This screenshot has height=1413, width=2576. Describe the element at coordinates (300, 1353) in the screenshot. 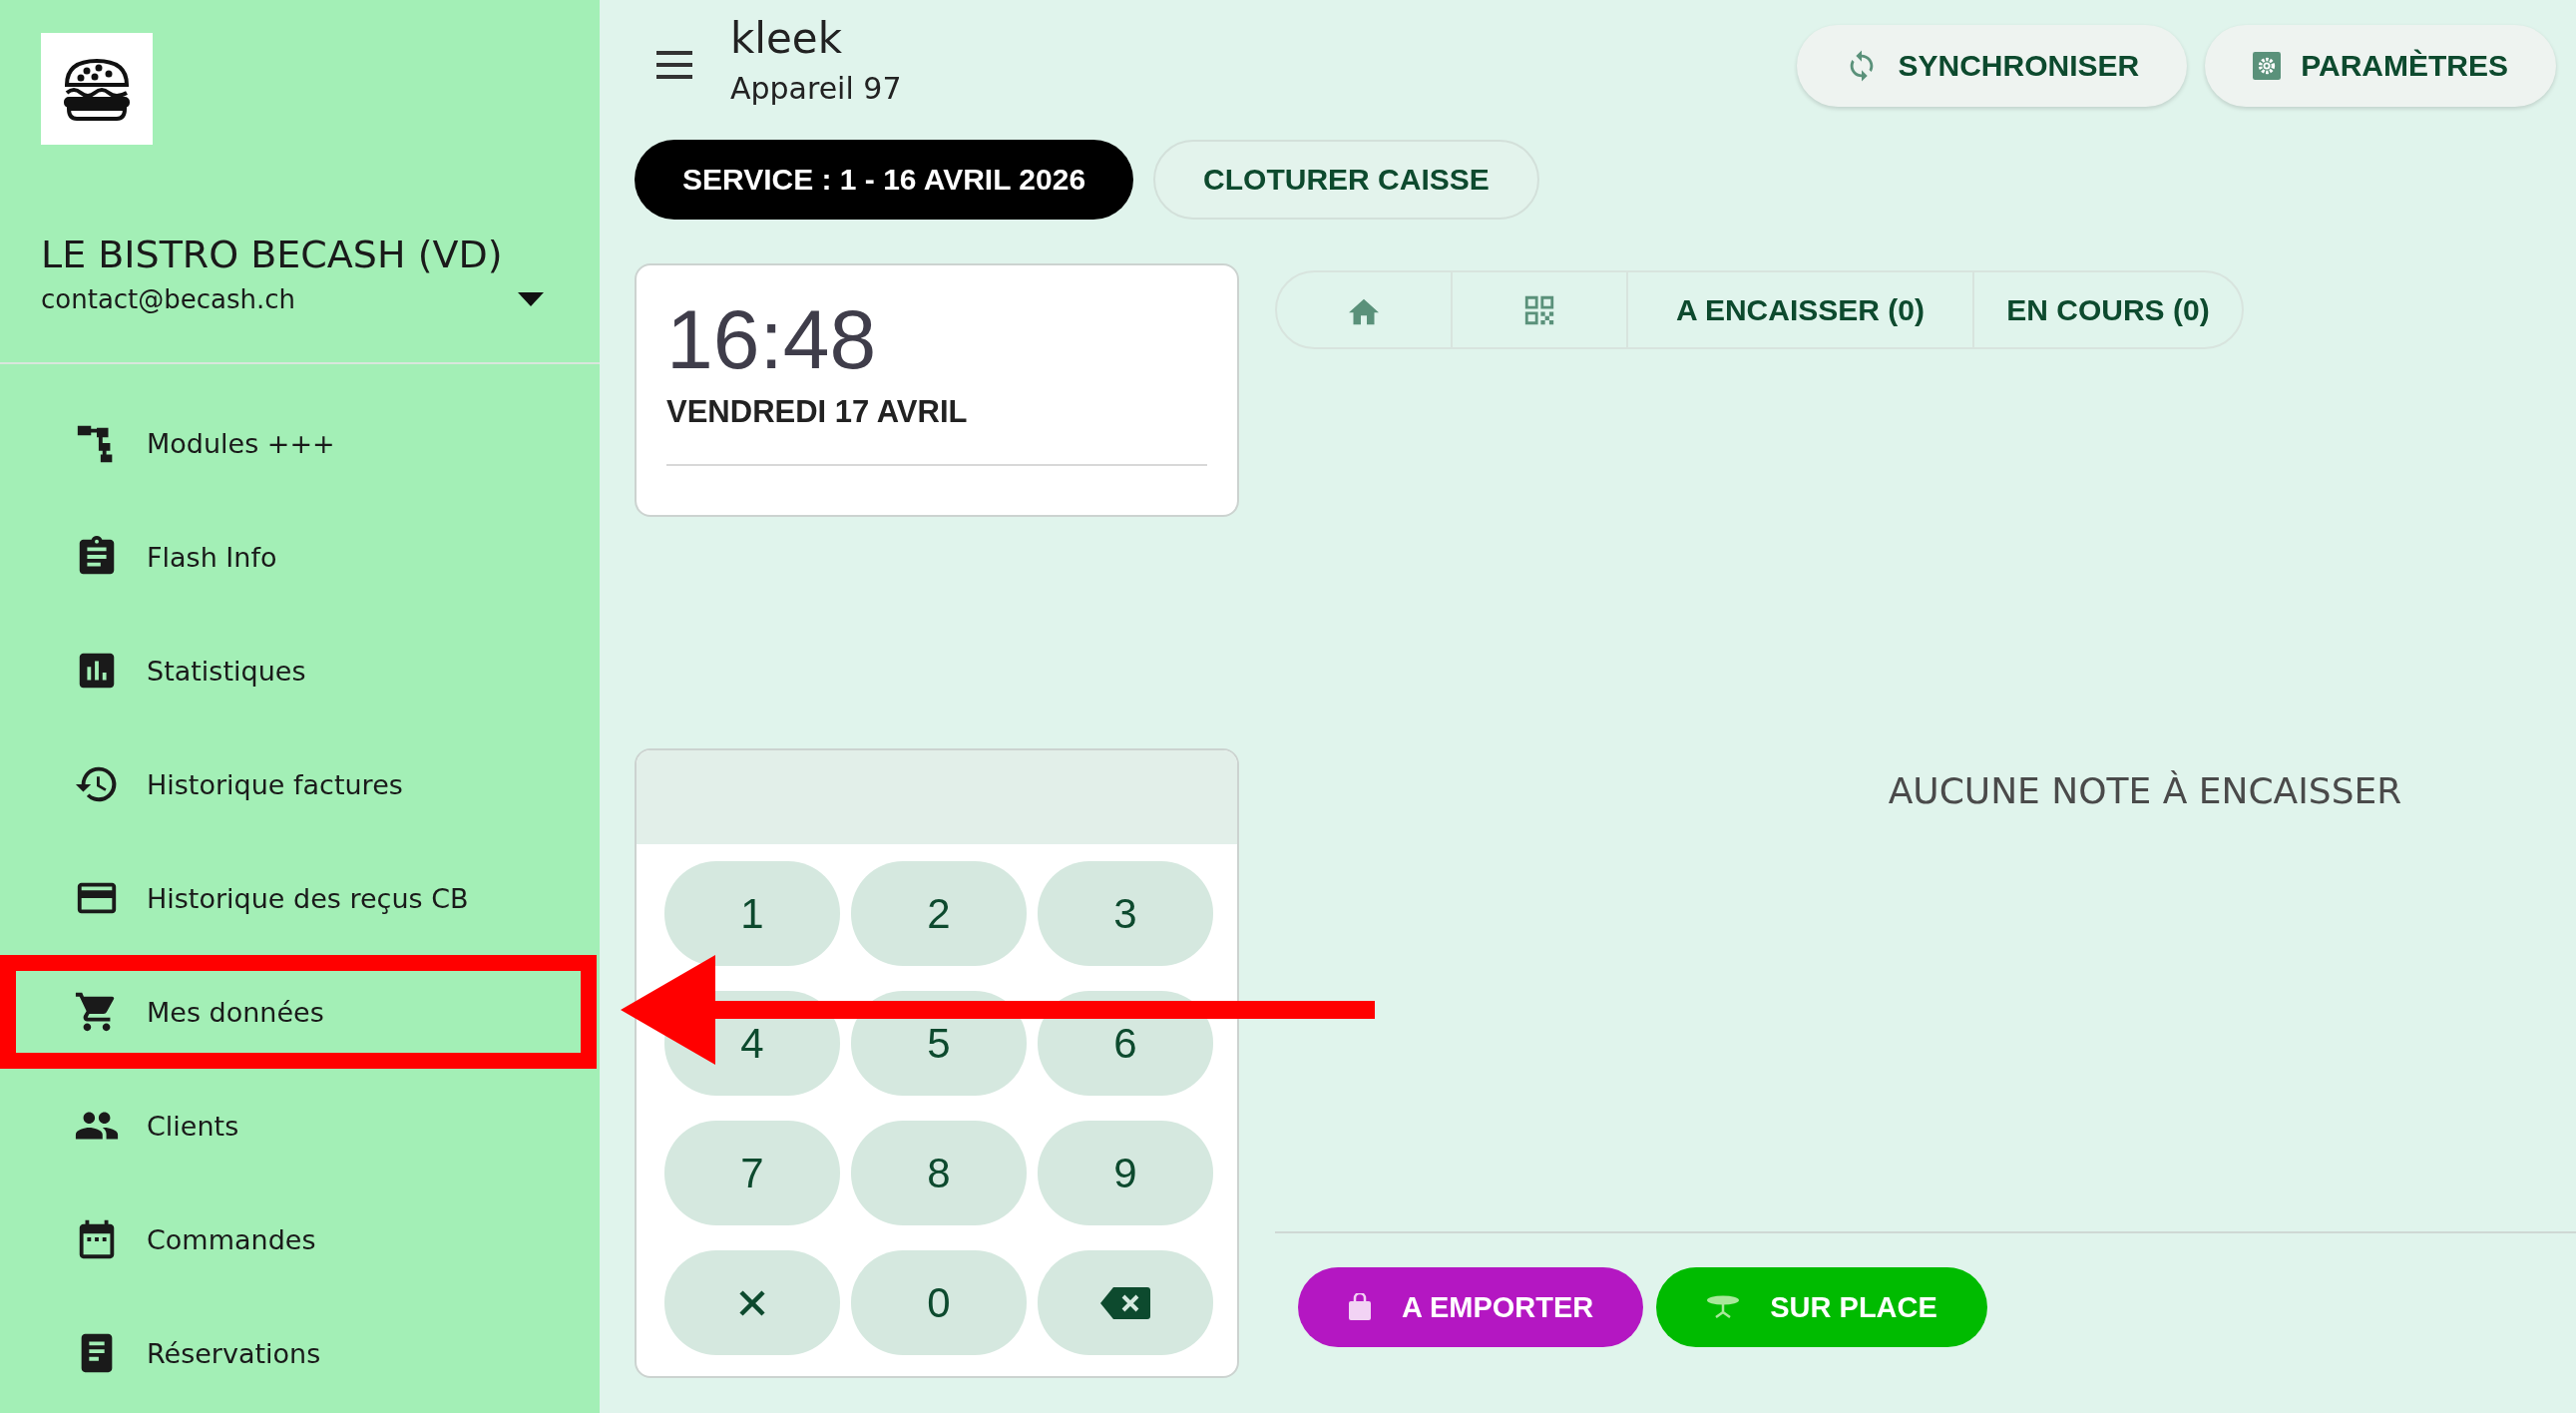

I see `nav-item: Réservations` at that location.